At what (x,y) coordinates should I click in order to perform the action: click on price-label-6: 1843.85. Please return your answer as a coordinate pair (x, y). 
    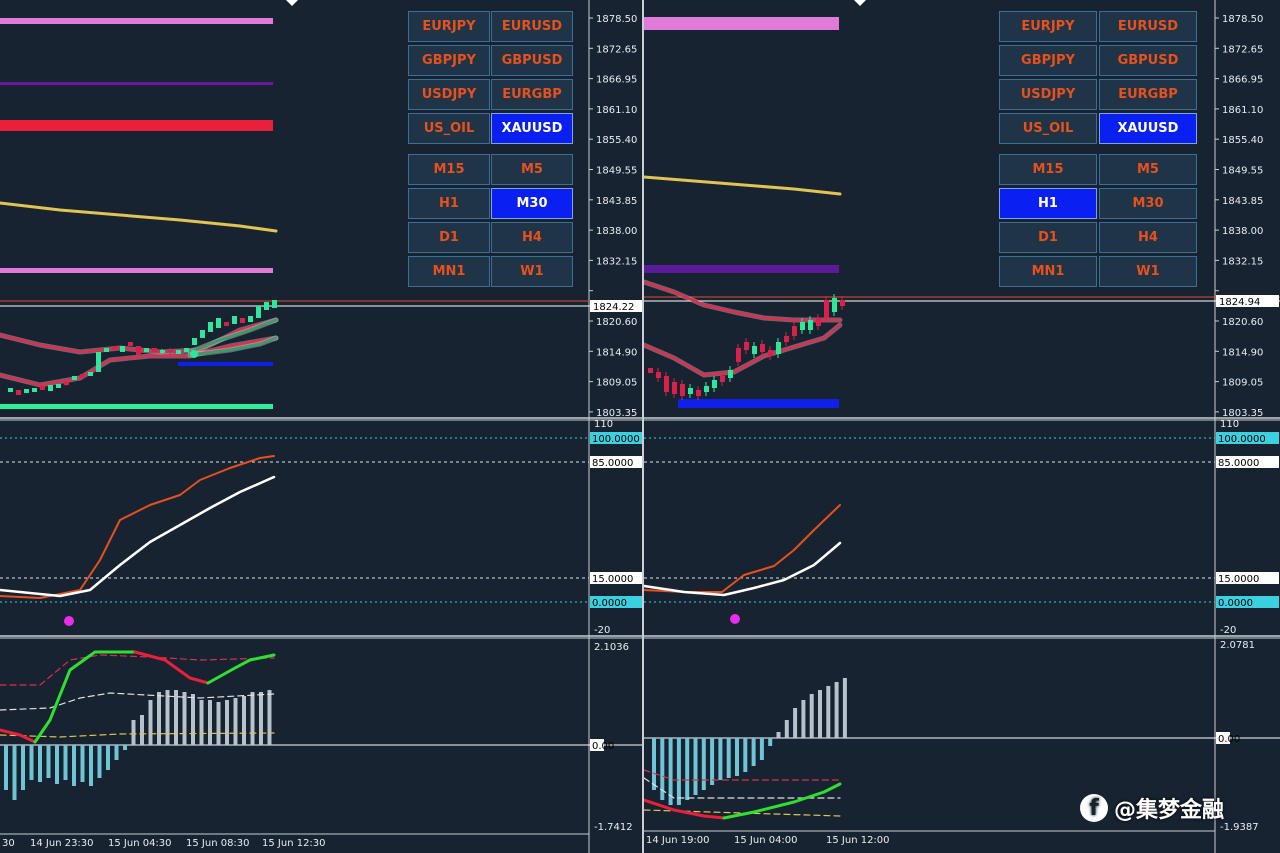
    Looking at the image, I should click on (616, 201).